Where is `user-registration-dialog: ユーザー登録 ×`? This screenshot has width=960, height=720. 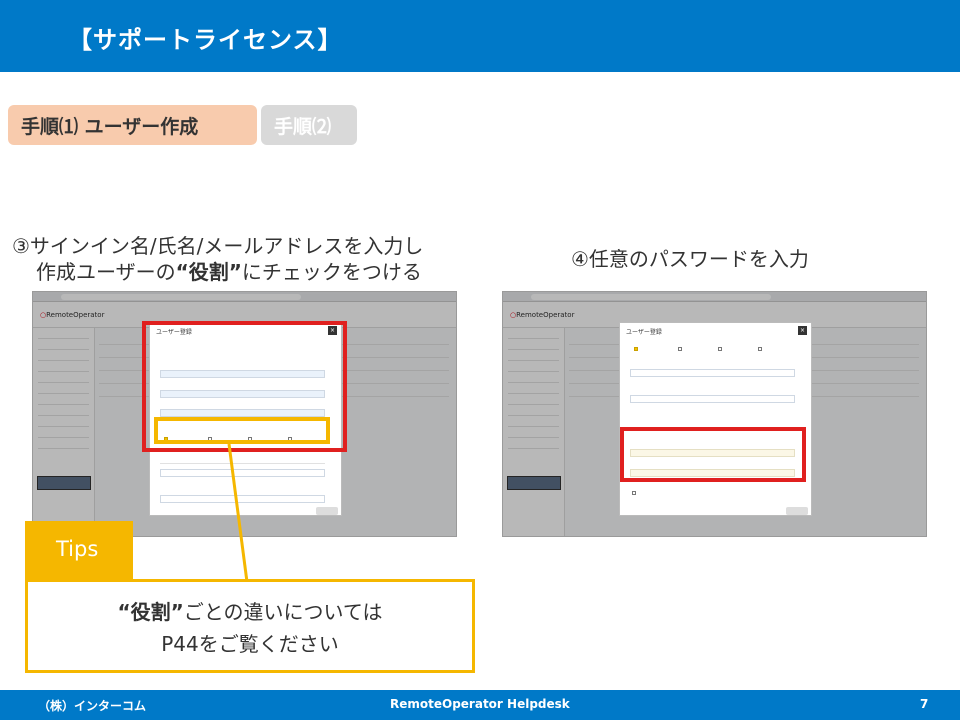 user-registration-dialog: ユーザー登録 × is located at coordinates (715, 419).